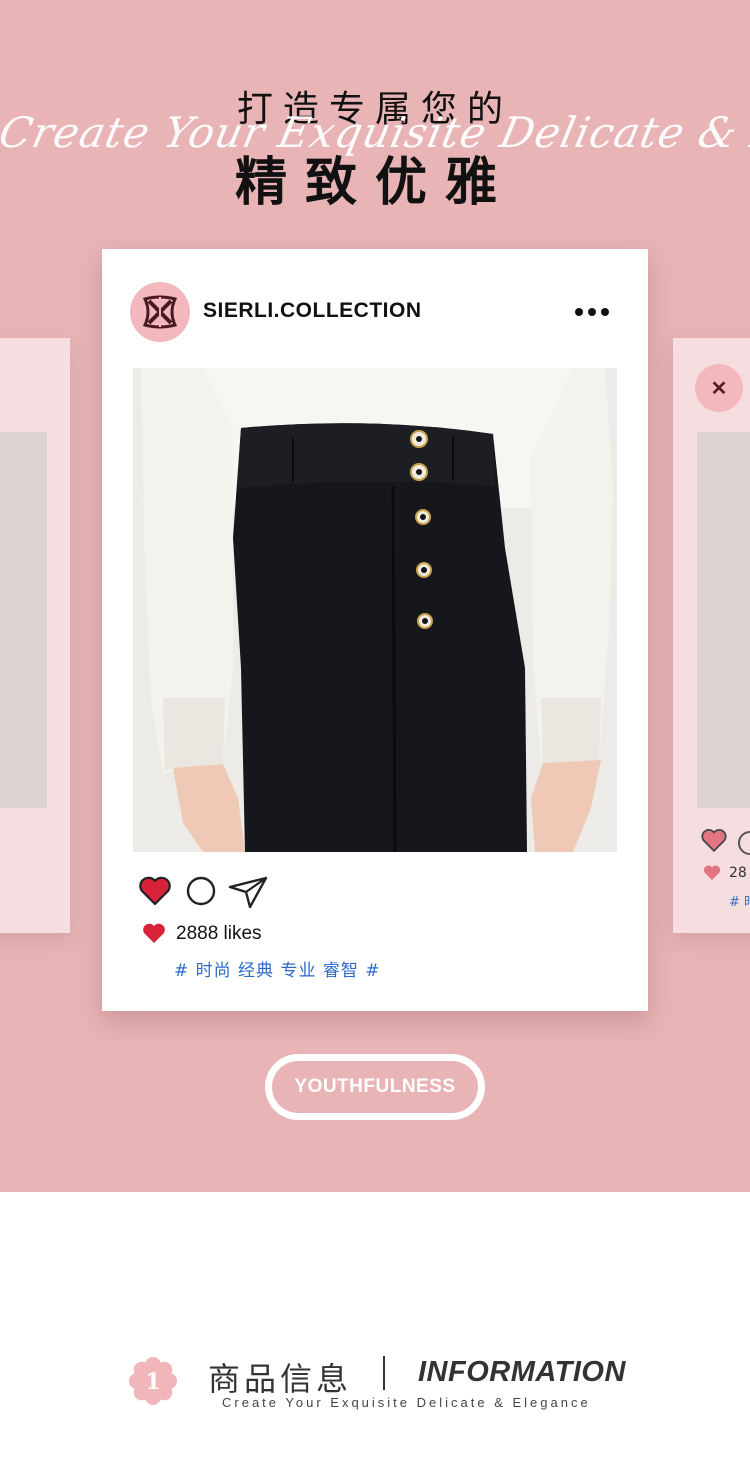 This screenshot has width=750, height=1461. I want to click on side-card-left-photo, so click(23, 620).